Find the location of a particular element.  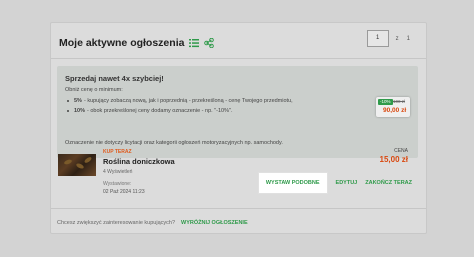

promo-percent: 5% is located at coordinates (78, 101).